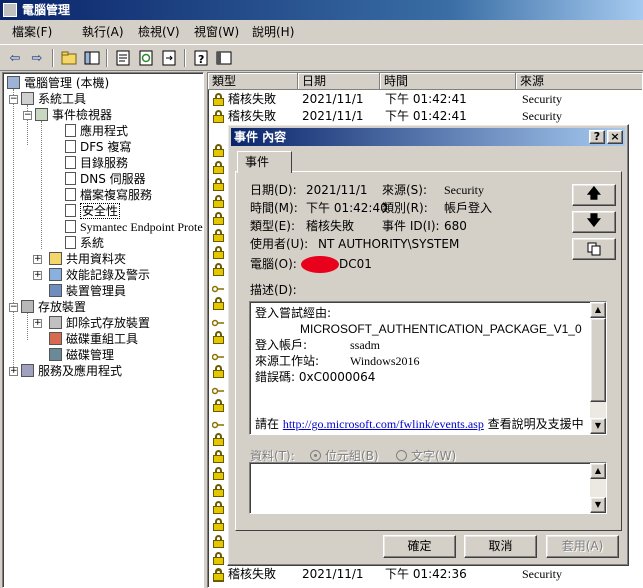 This screenshot has height=588, width=643. I want to click on computer-management-icon, so click(10, 10).